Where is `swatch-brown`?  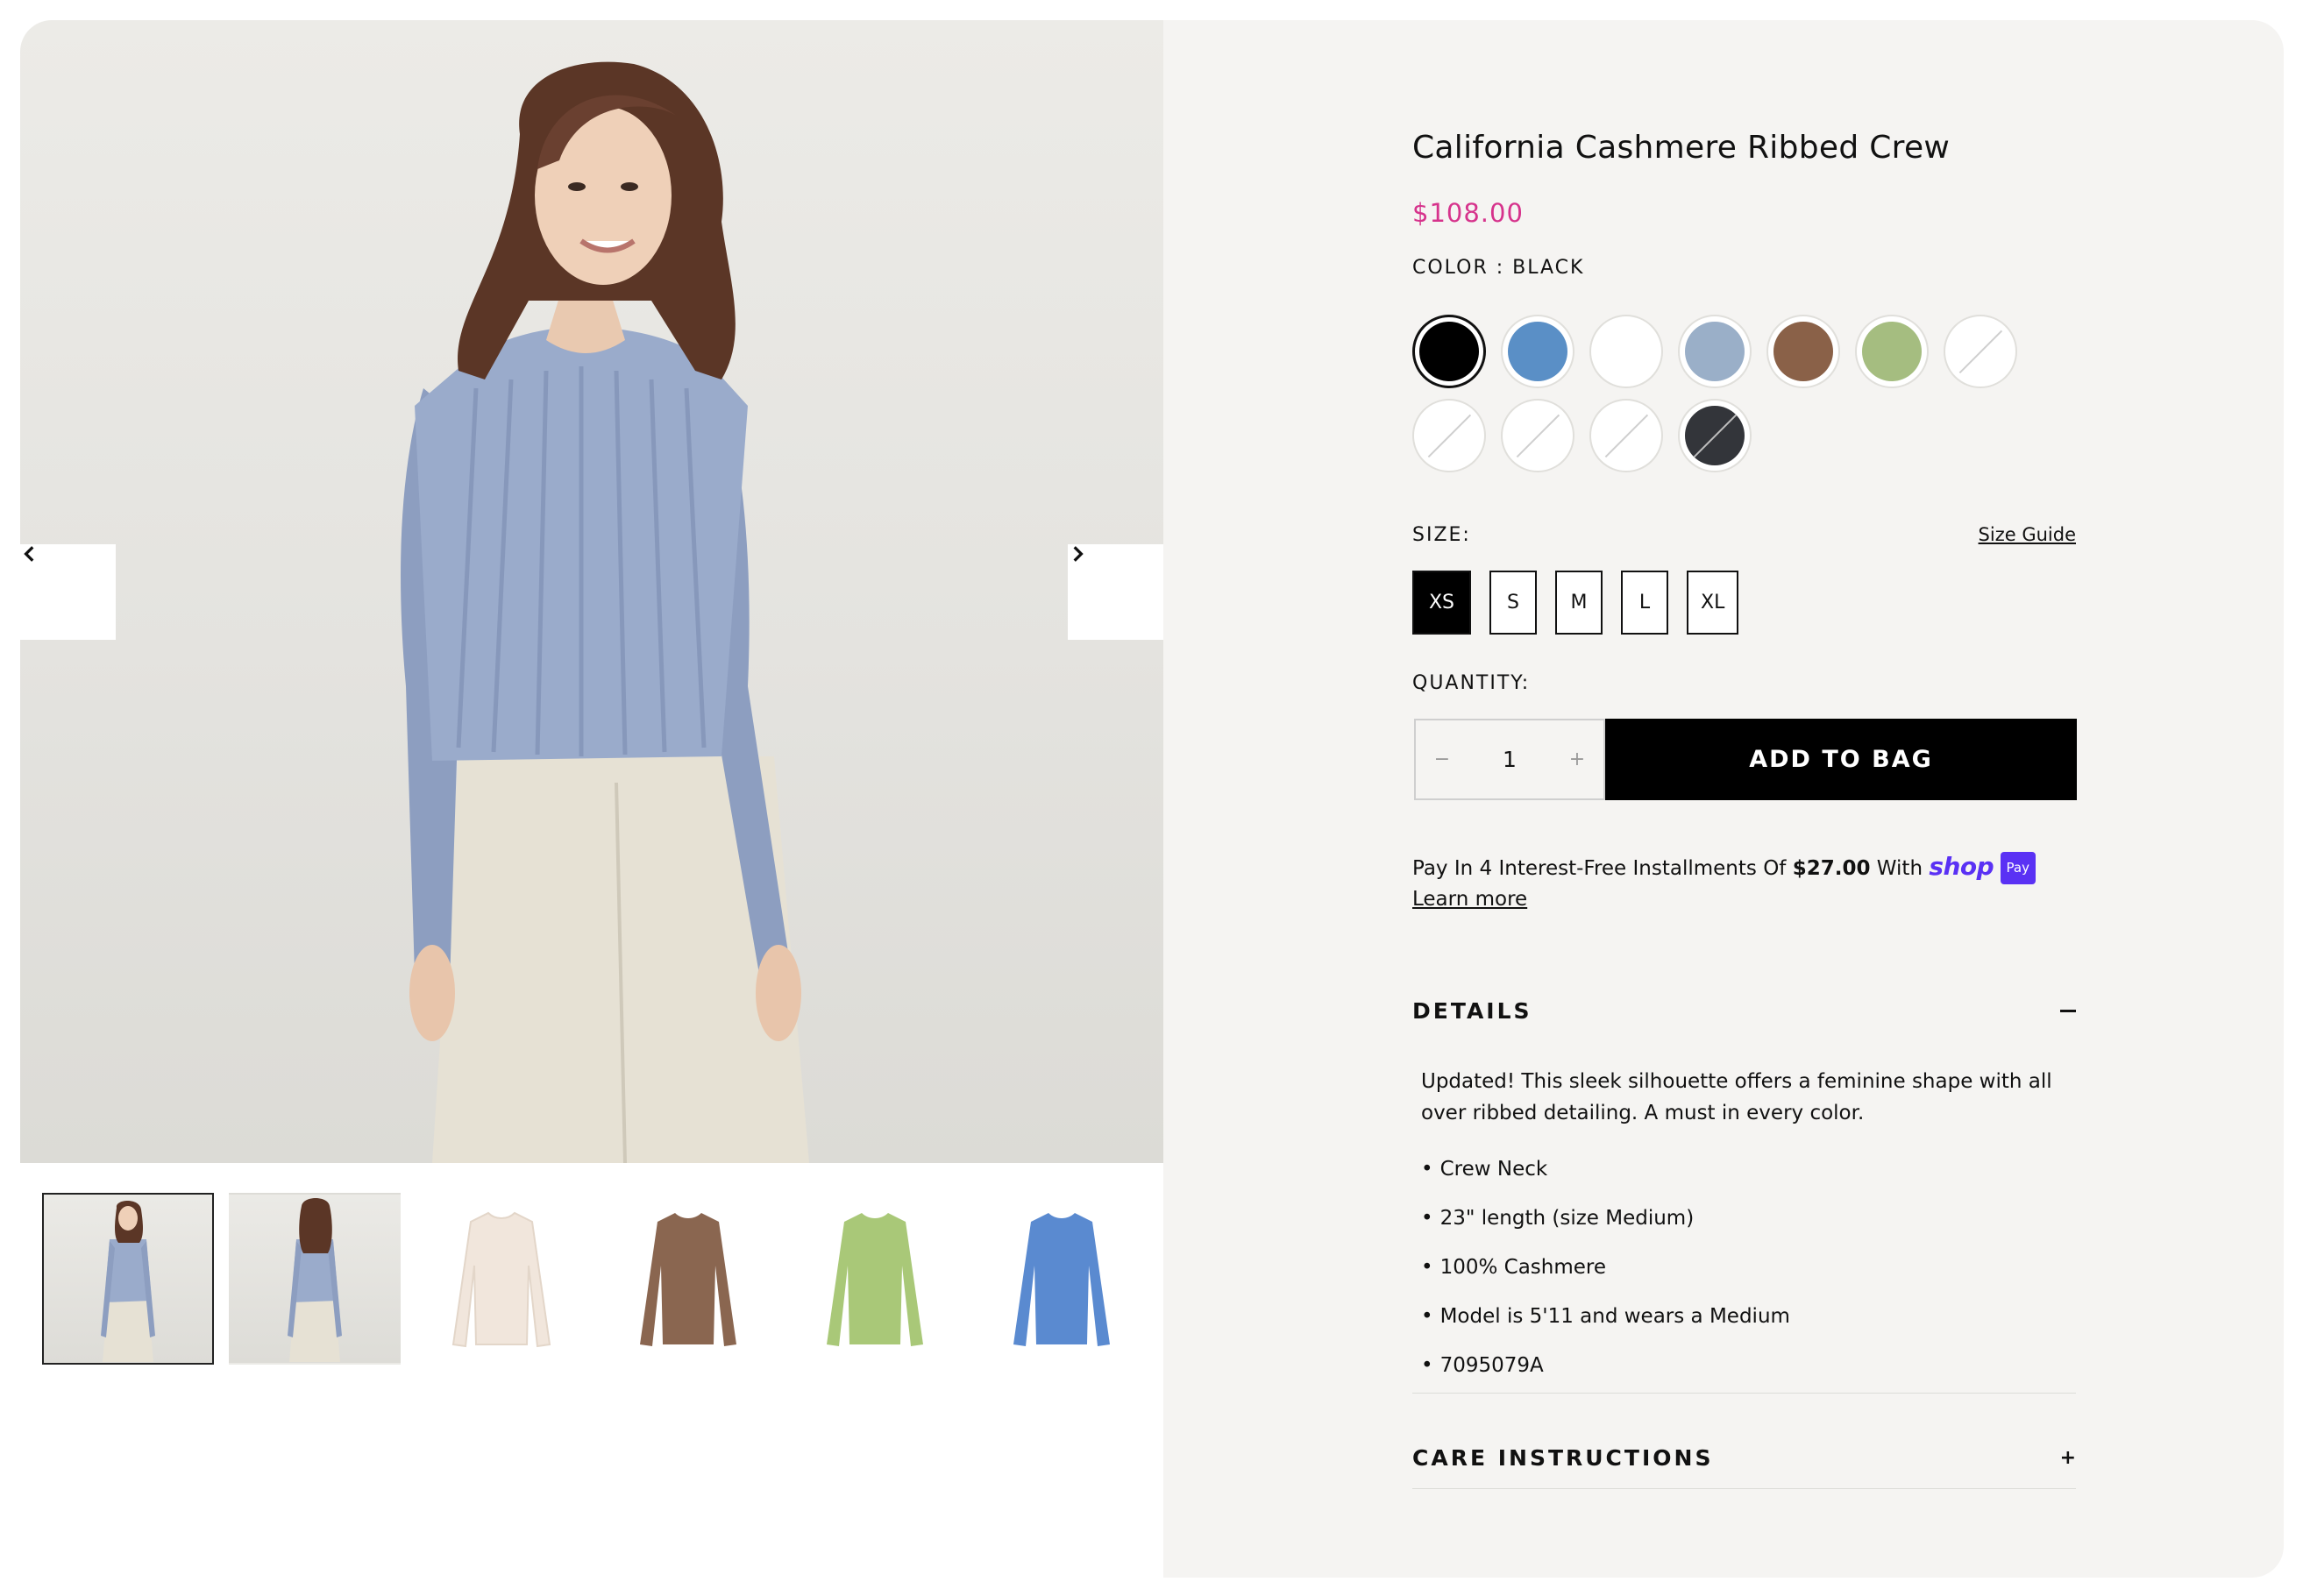
swatch-brown is located at coordinates (1803, 351).